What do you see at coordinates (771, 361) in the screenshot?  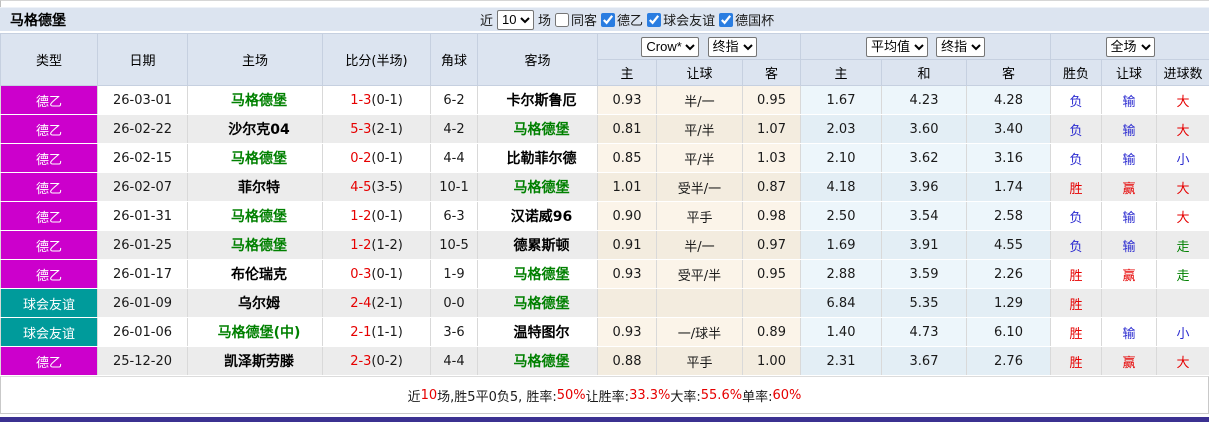 I see `cell-odds-away: 1.00` at bounding box center [771, 361].